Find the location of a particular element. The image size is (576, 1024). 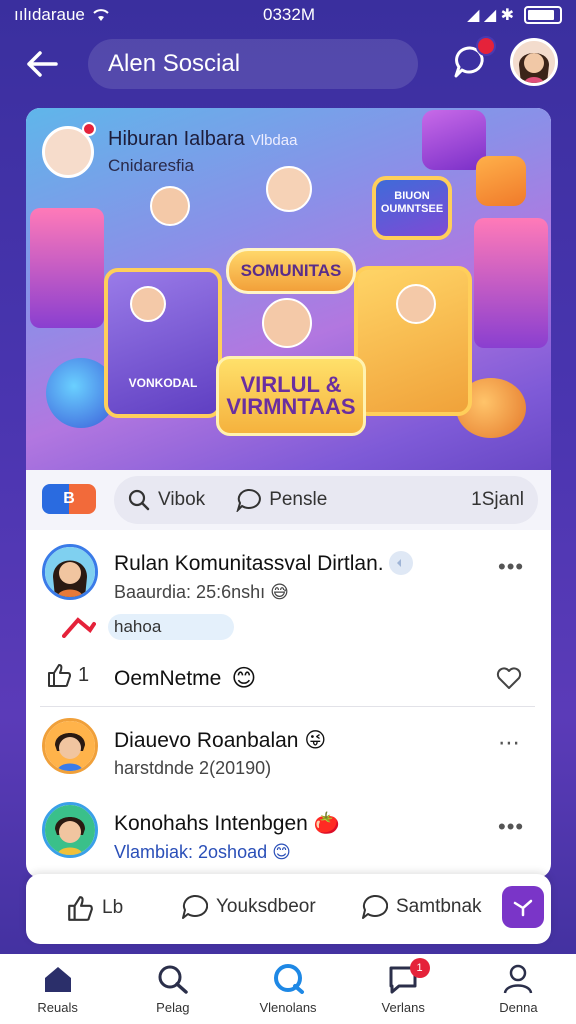

divider is located at coordinates (287, 706).